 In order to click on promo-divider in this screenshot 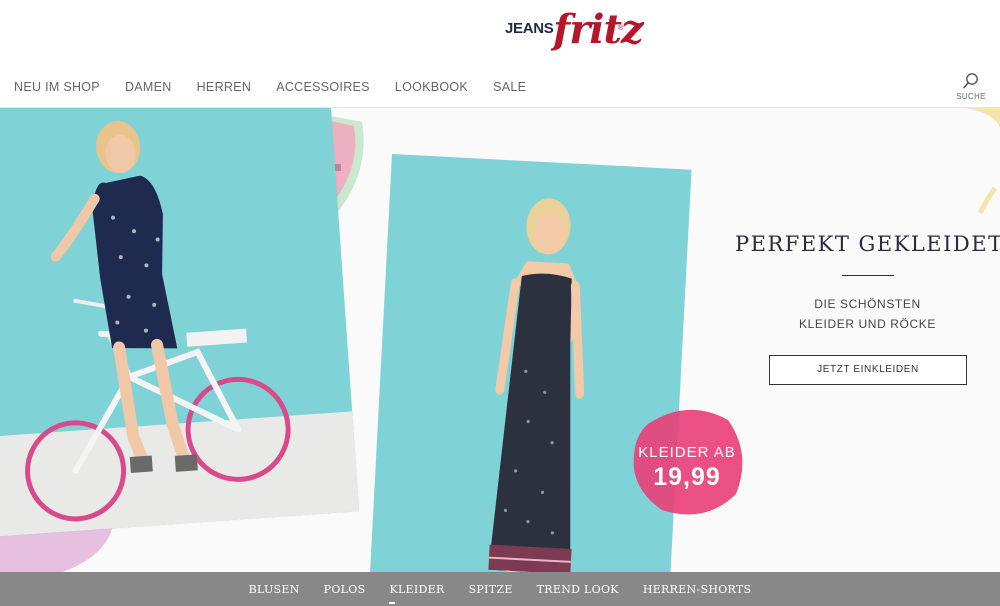, I will do `click(868, 275)`.